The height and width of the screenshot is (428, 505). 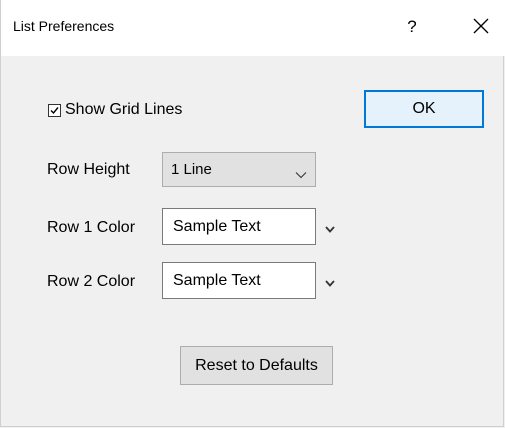 What do you see at coordinates (123, 110) in the screenshot?
I see `show-grid-lines-label: Show Grid Lines` at bounding box center [123, 110].